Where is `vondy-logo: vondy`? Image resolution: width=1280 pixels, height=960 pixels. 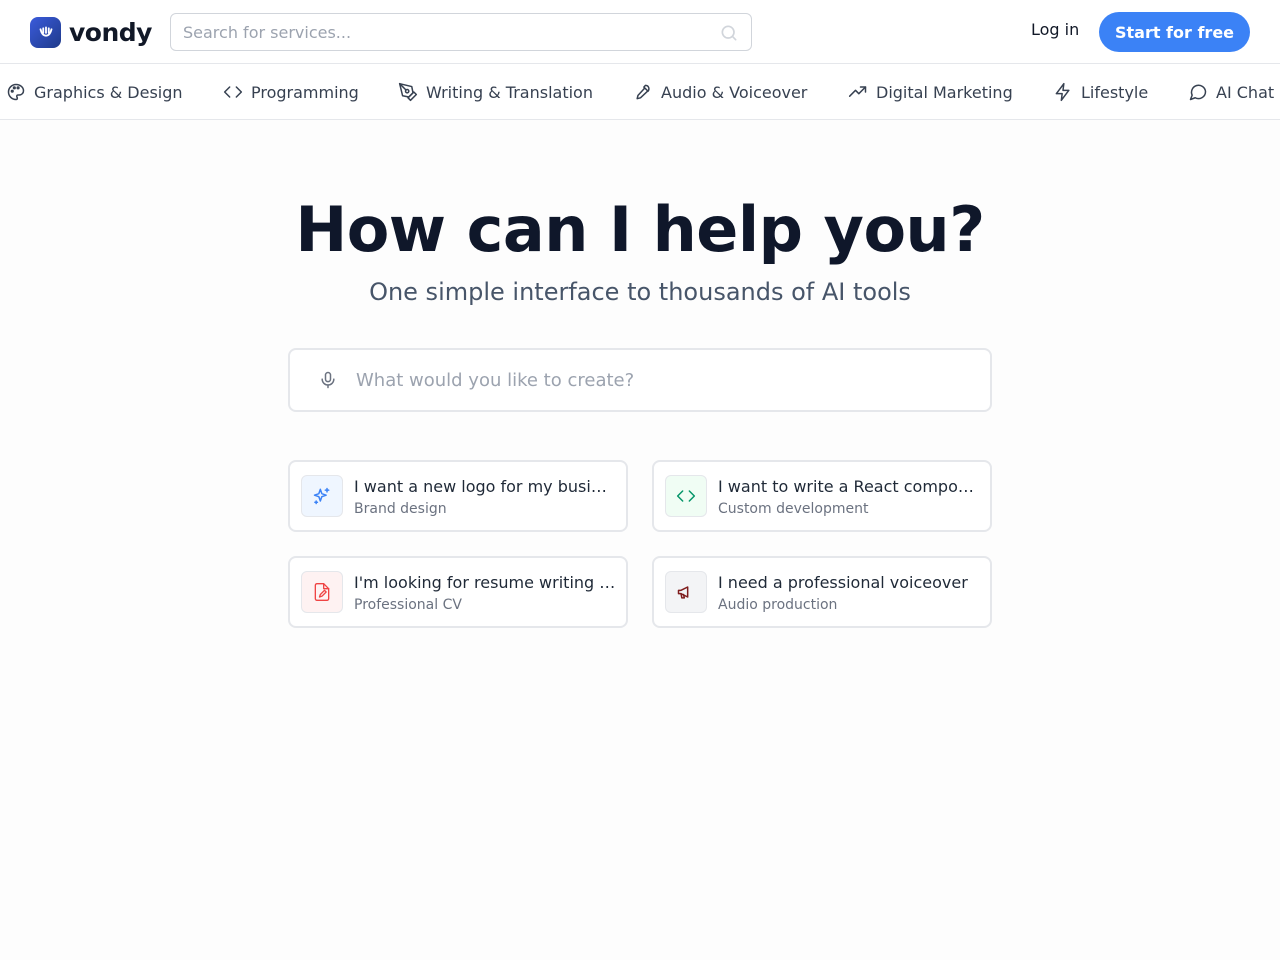 vondy-logo: vondy is located at coordinates (91, 32).